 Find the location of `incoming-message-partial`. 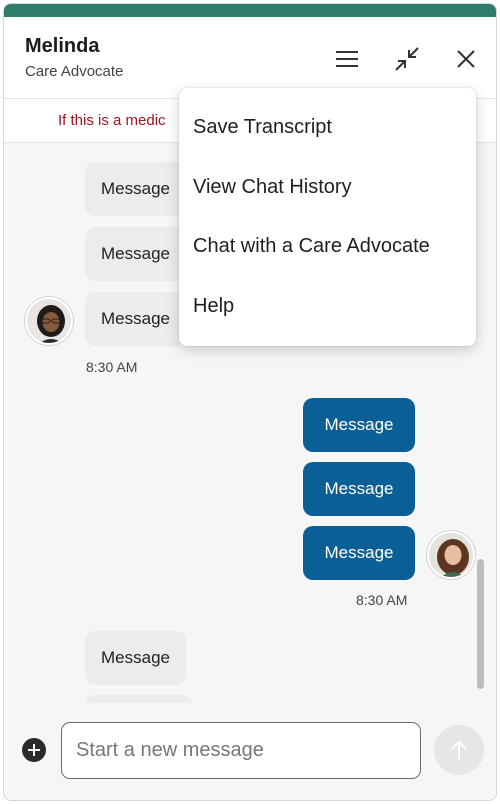

incoming-message-partial is located at coordinates (139, 699).